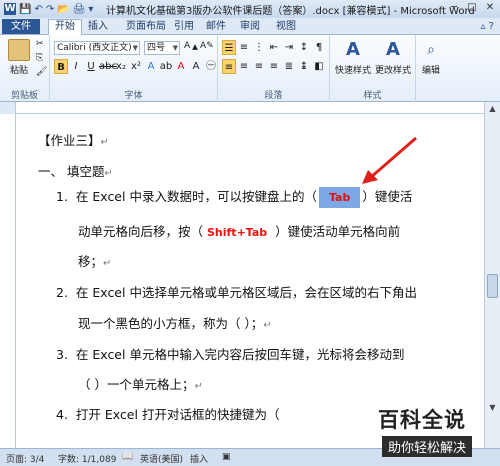 The height and width of the screenshot is (466, 500). Describe the element at coordinates (95, 261) in the screenshot. I see `question-1-line-3: 移；↵` at that location.